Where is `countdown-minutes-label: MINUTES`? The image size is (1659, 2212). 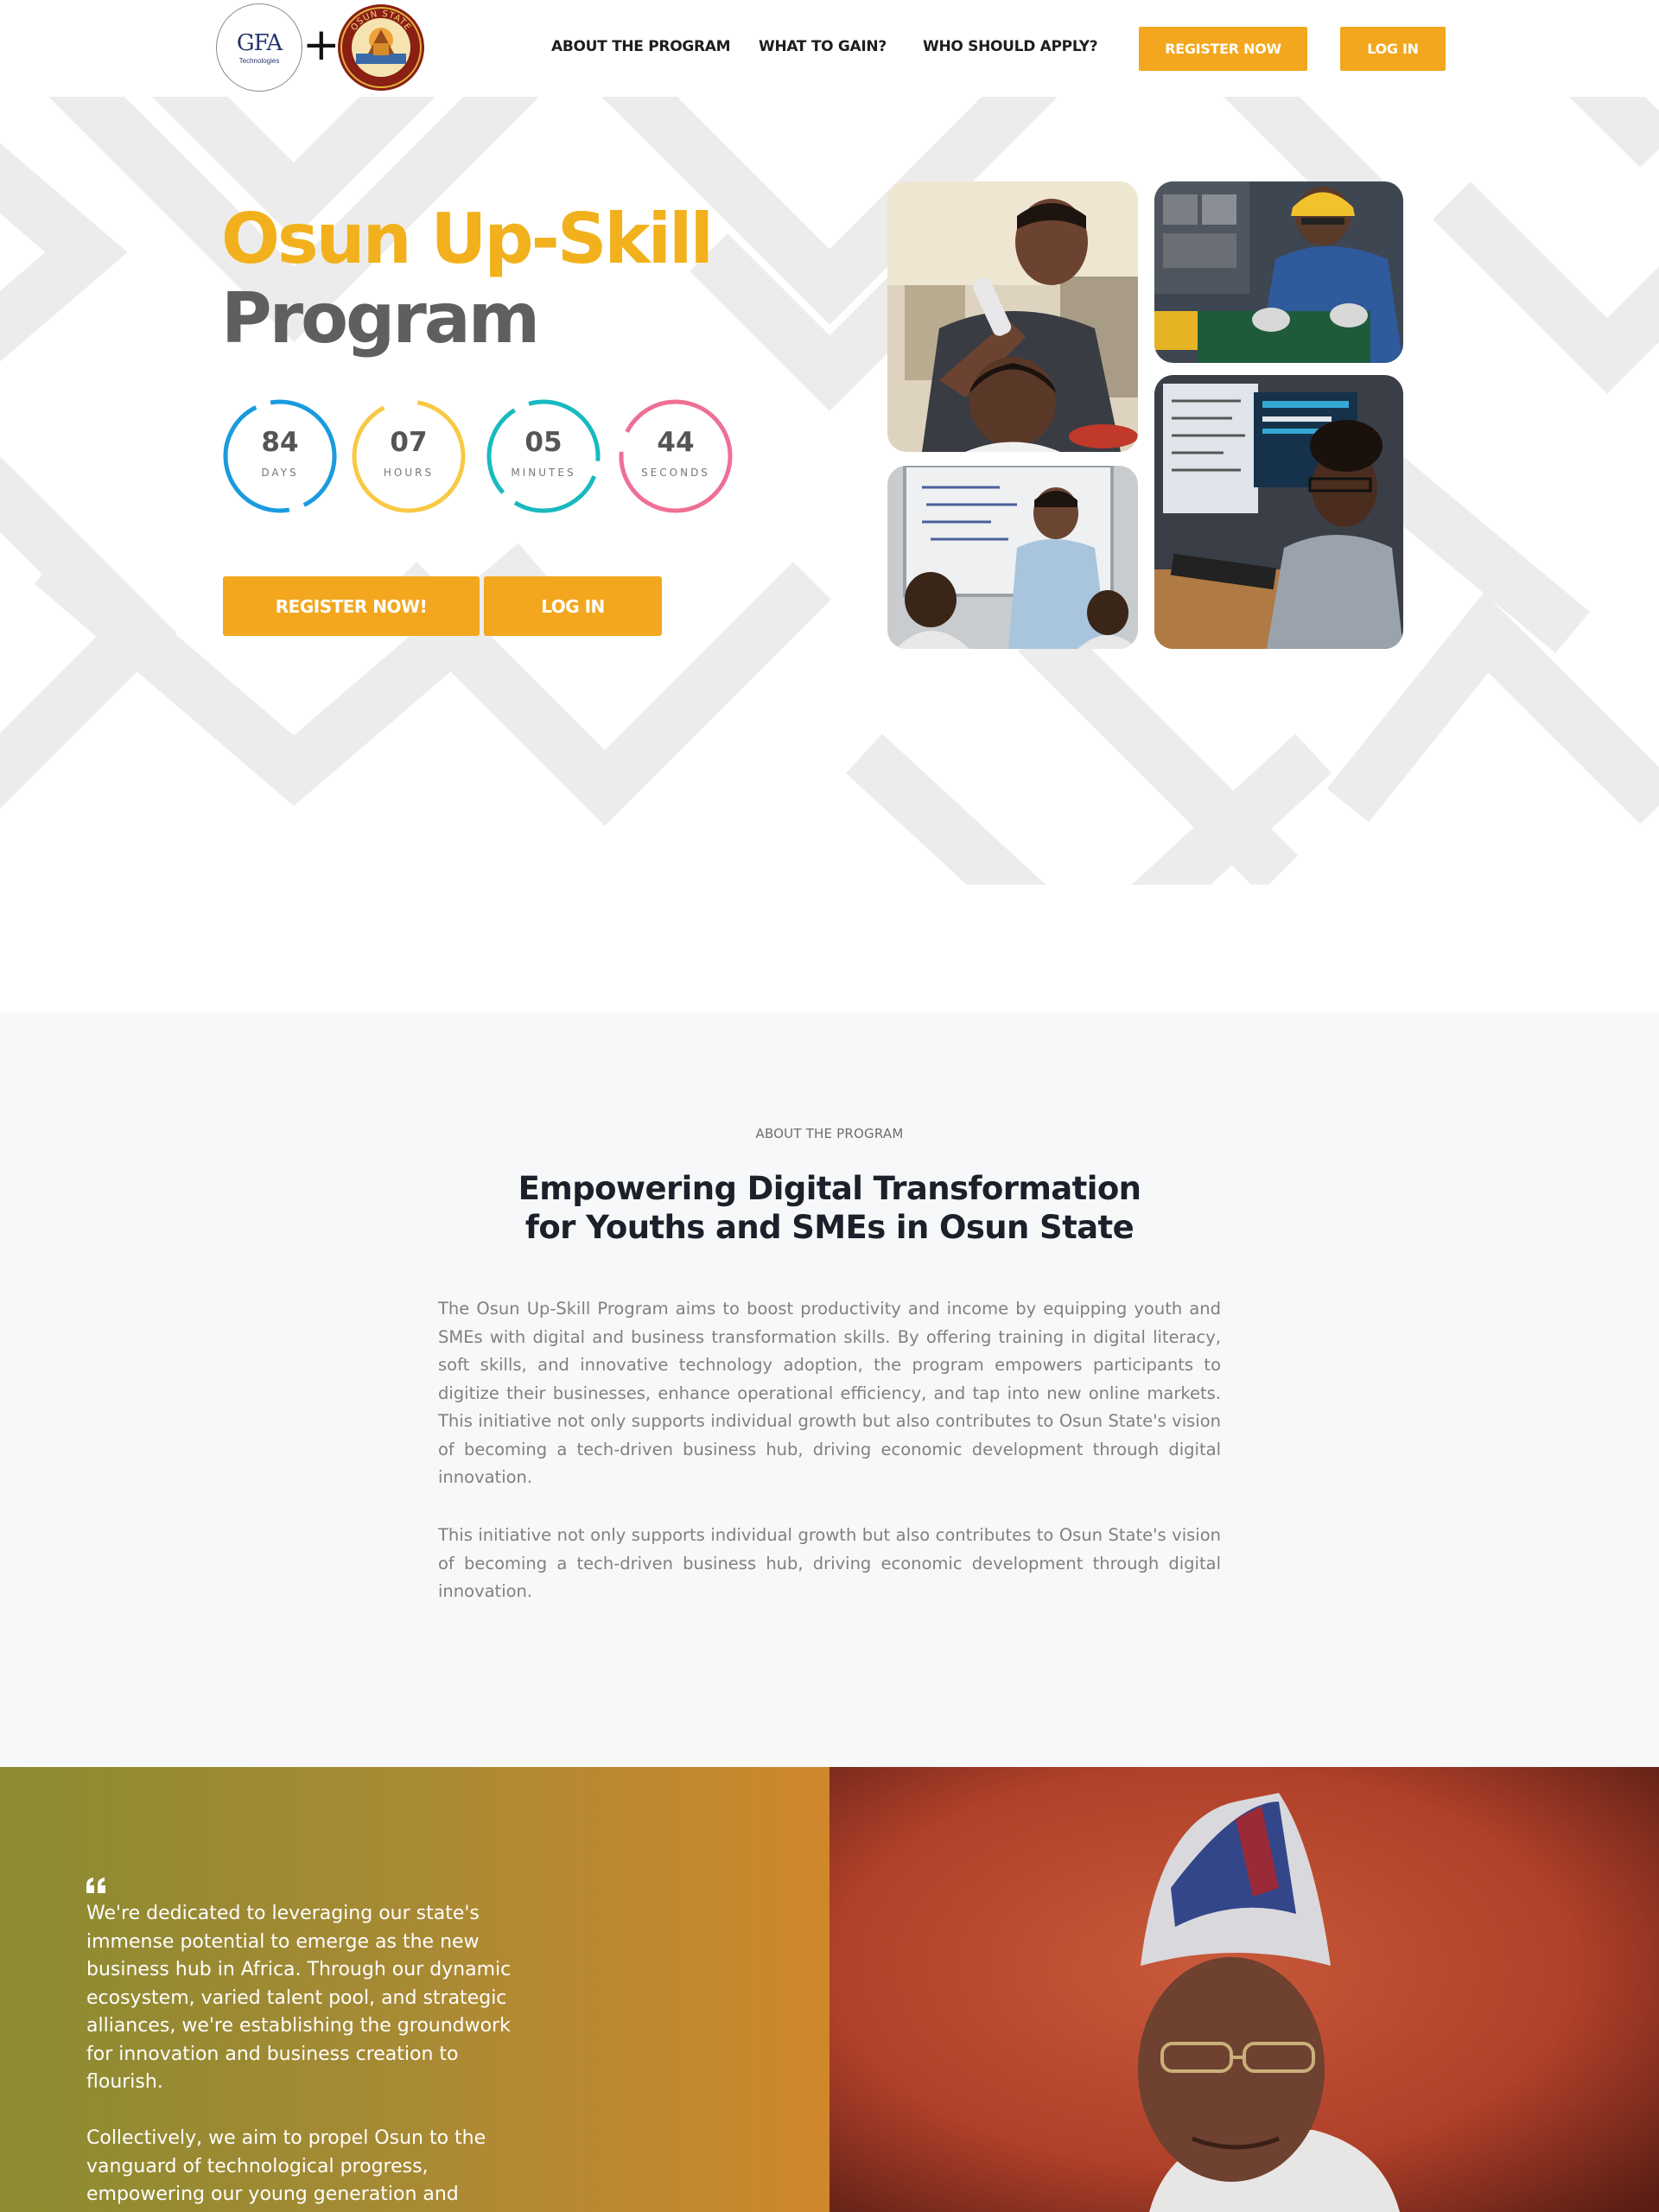
countdown-minutes-label: MINUTES is located at coordinates (543, 473).